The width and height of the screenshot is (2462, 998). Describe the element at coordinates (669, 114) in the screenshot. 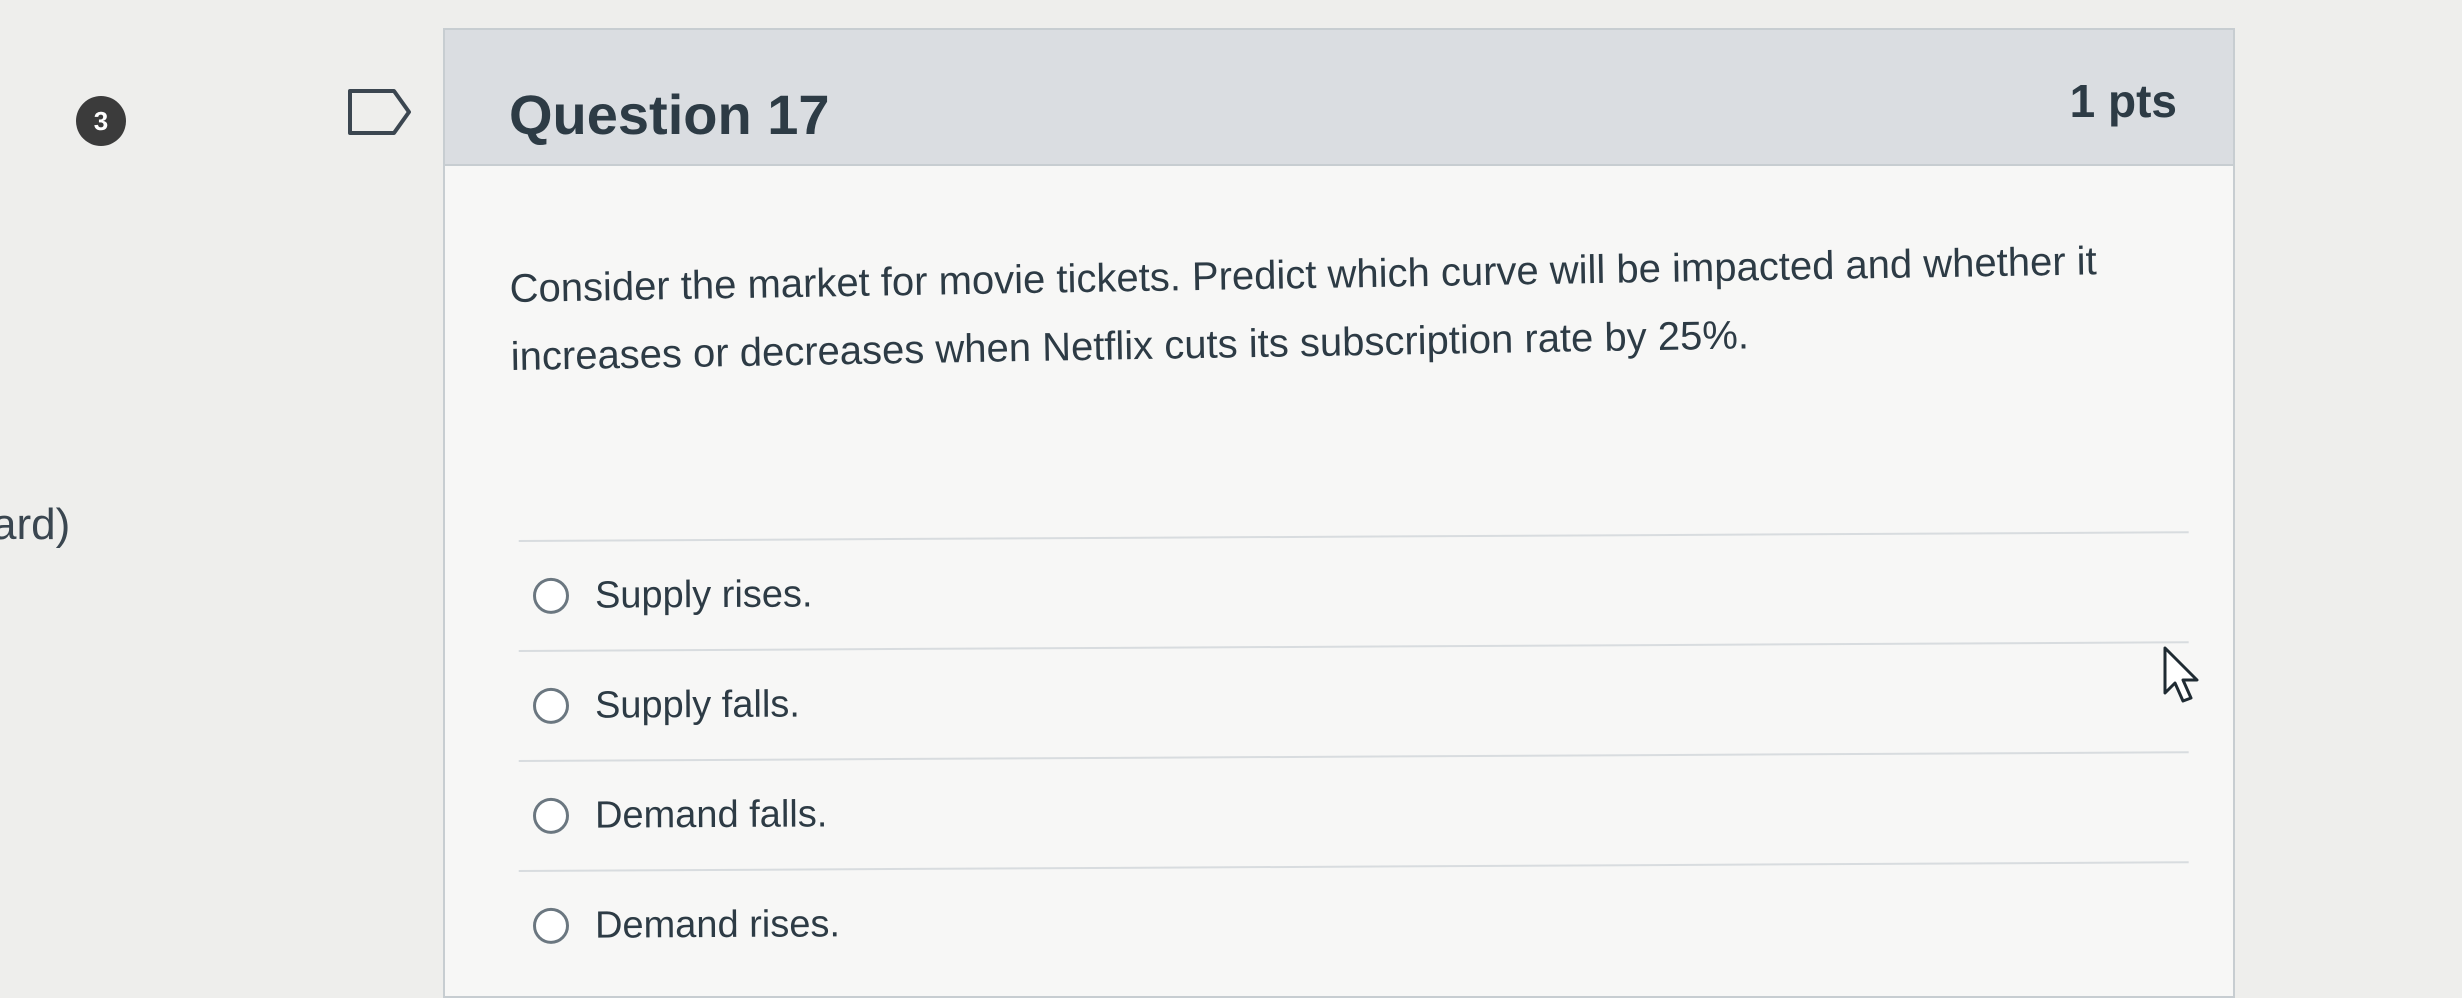

I see `question-title: Question 17` at that location.